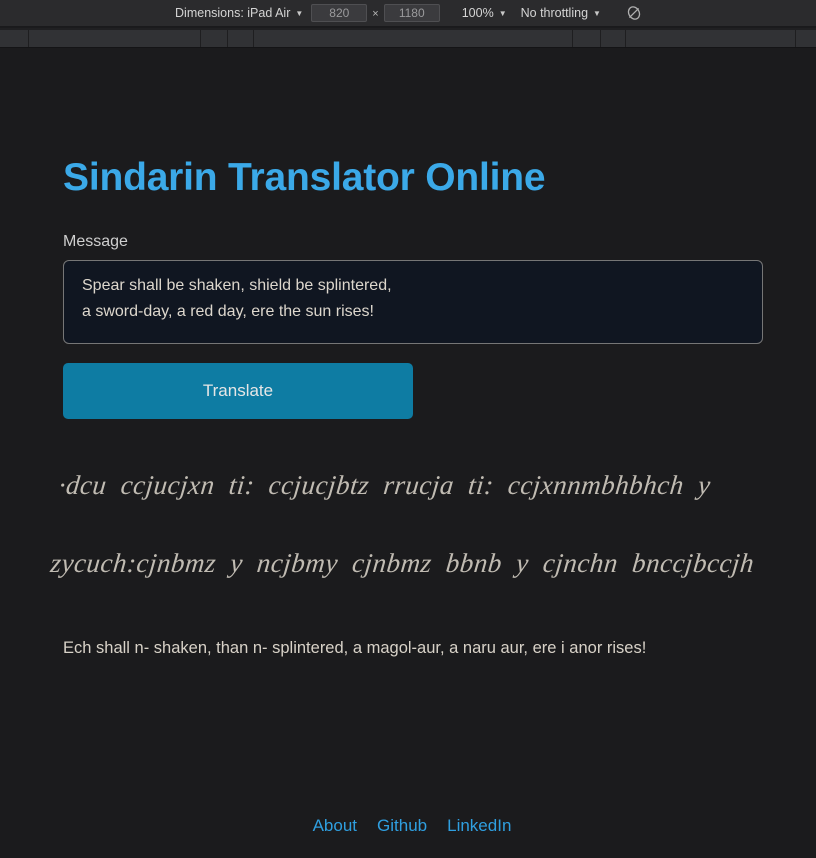 The width and height of the screenshot is (816, 858). I want to click on secondary-toolbar-background, so click(408, 38).